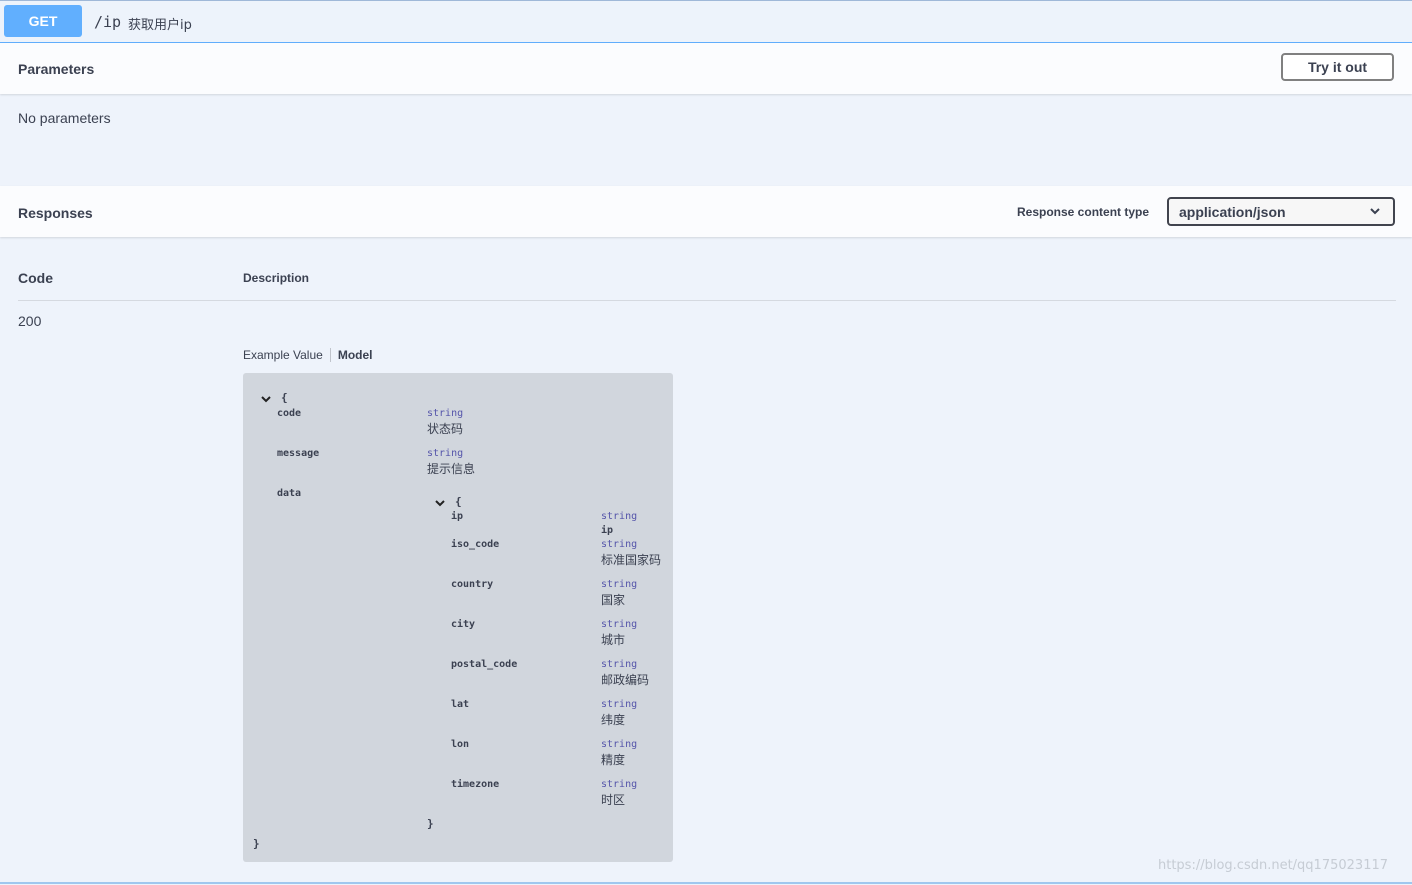 This screenshot has height=885, width=1412. What do you see at coordinates (43, 21) in the screenshot?
I see `method-badge: GET` at bounding box center [43, 21].